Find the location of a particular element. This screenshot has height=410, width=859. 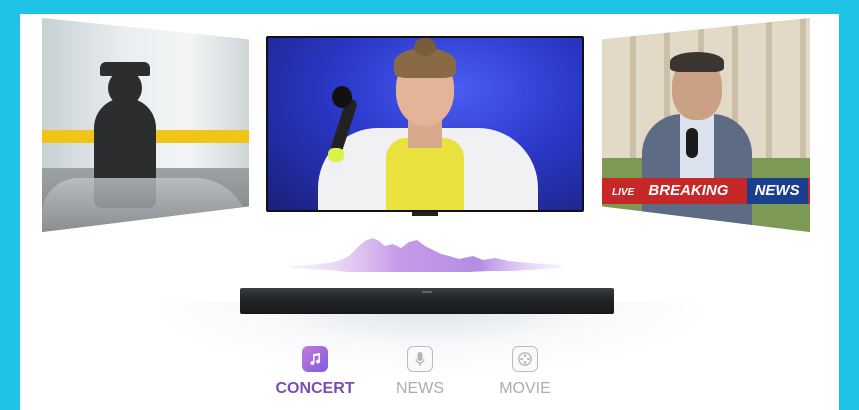

audio-waveform is located at coordinates (425, 255).